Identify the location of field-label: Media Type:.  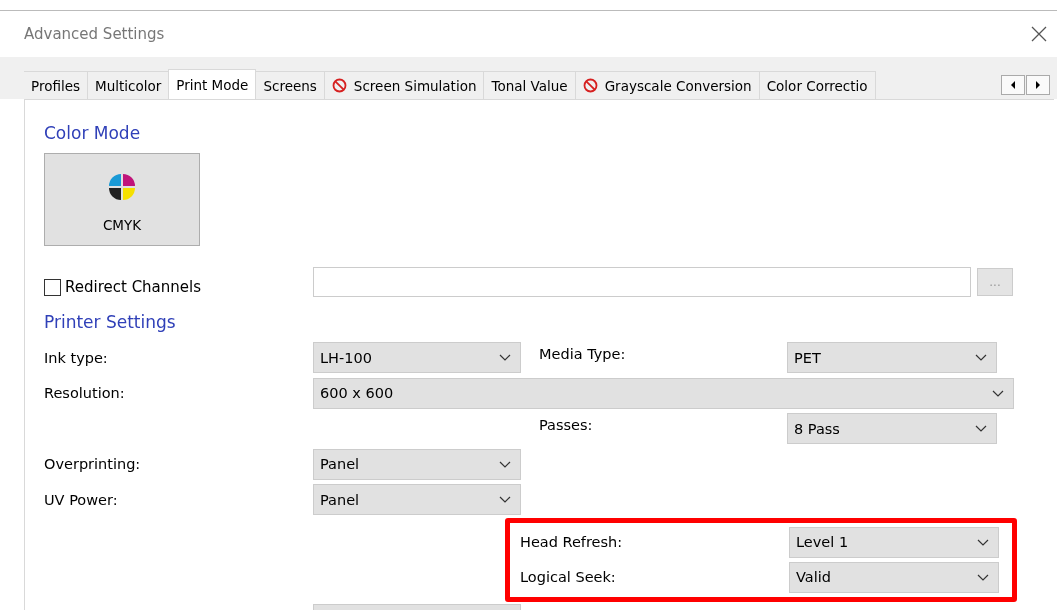
(582, 353).